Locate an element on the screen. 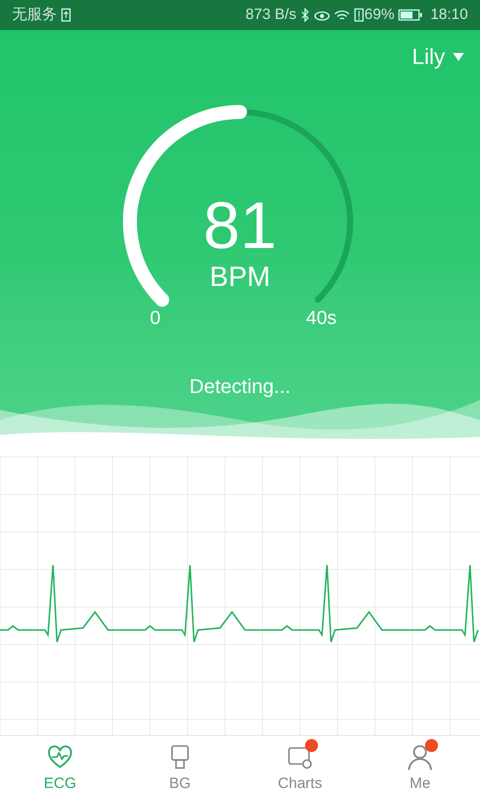 The height and width of the screenshot is (800, 480). tab-item: ECG is located at coordinates (60, 768).